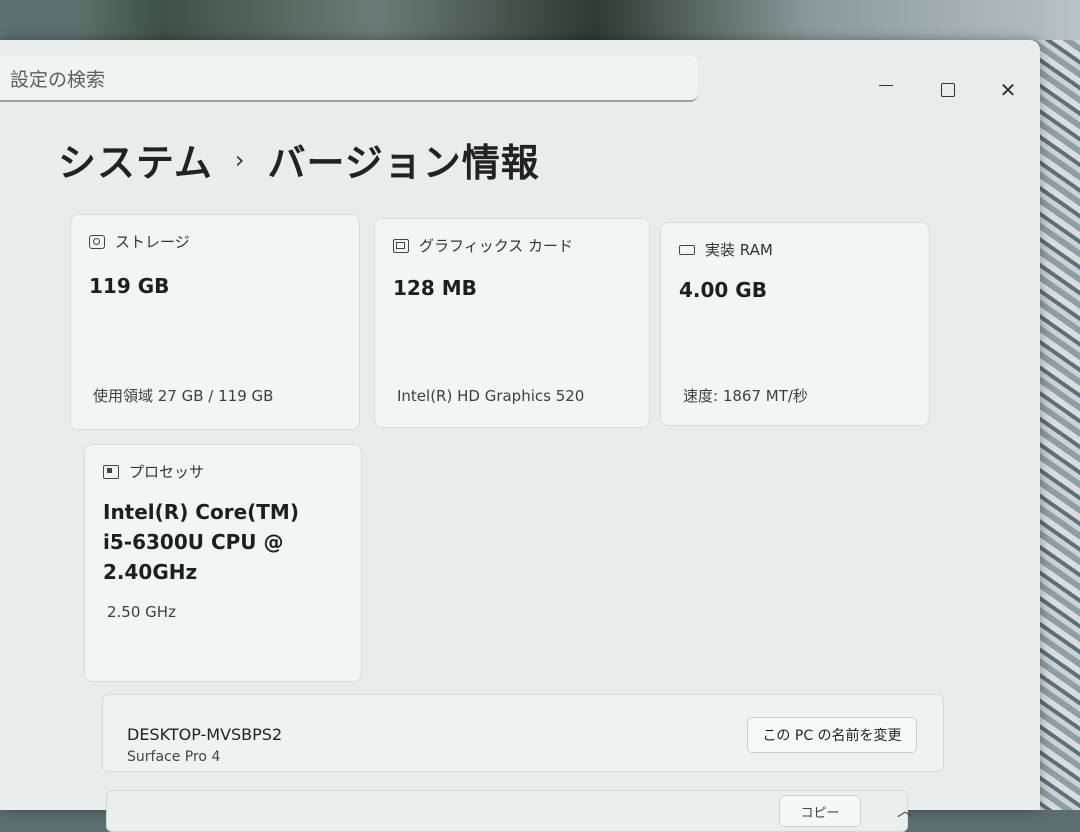 Image resolution: width=1080 pixels, height=832 pixels. Describe the element at coordinates (40, 20) in the screenshot. I see `desktop-wallpaper-left` at that location.